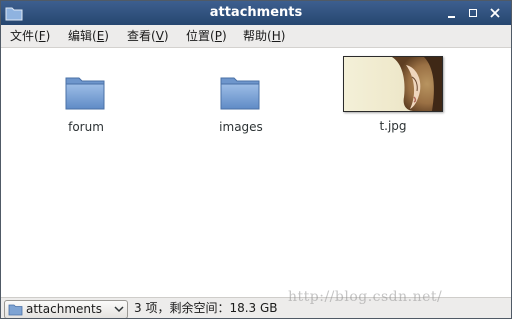 This screenshot has width=512, height=319. What do you see at coordinates (24, 36) in the screenshot?
I see `menu-file-label: 文件(` at bounding box center [24, 36].